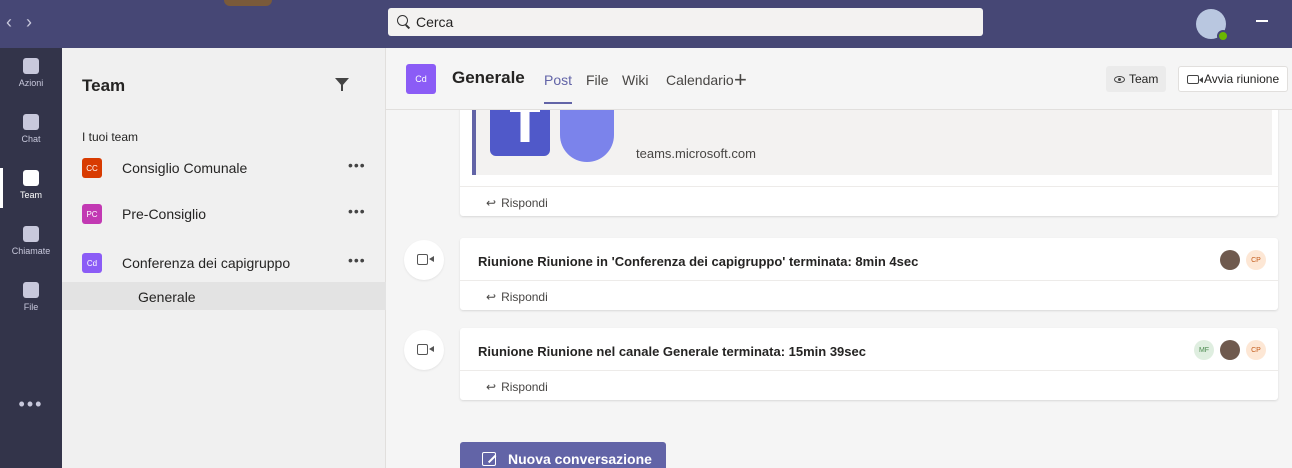  I want to click on app-rail: Azioni Chat Team Chiamate File •••, so click(31, 258).